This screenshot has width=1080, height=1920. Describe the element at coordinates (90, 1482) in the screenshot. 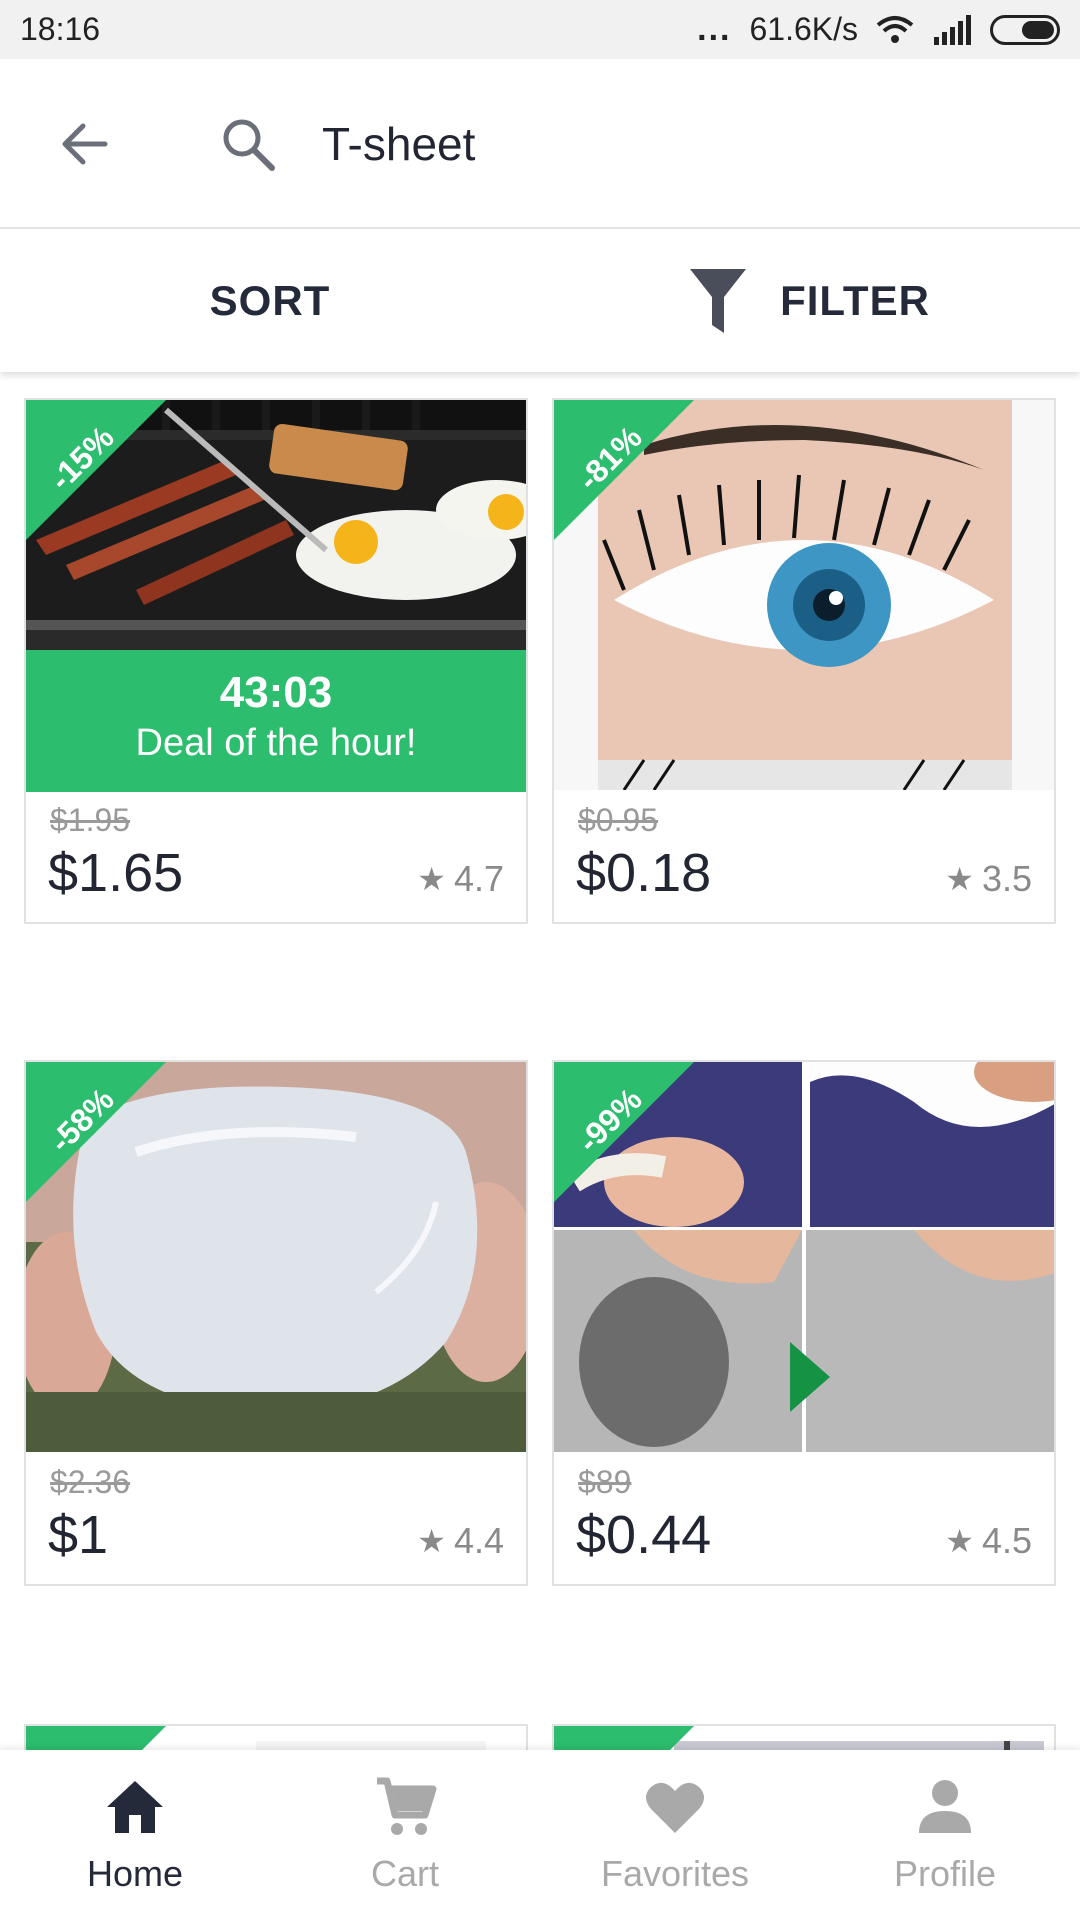

I see `old-price: $2.36` at that location.